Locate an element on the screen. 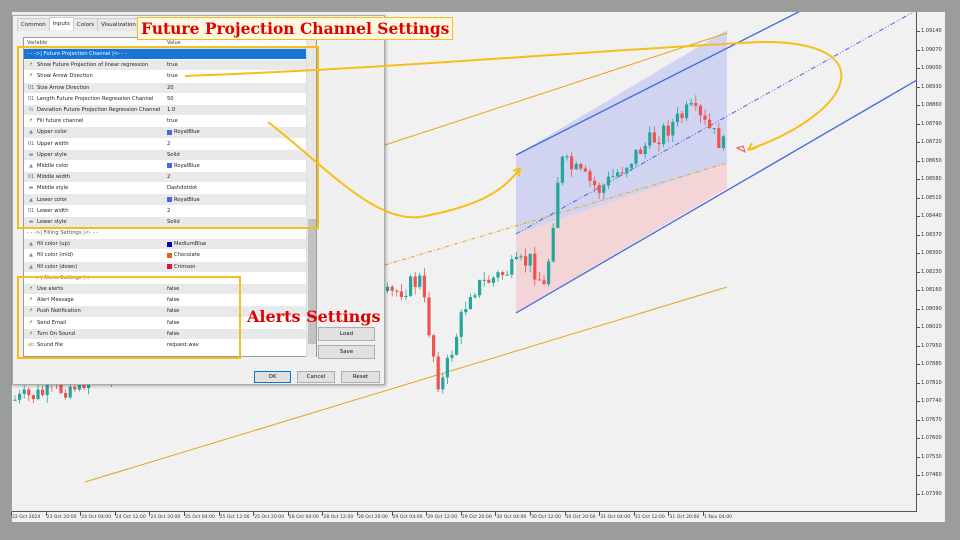 The image size is (960, 540). table-row: 01 Lower width 2 is located at coordinates (170, 211).